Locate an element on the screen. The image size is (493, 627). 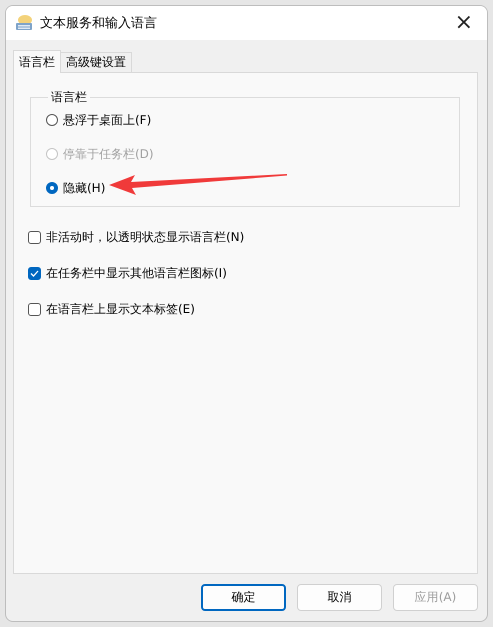
radio-label: 悬浮于桌面上(F) is located at coordinates (107, 120).